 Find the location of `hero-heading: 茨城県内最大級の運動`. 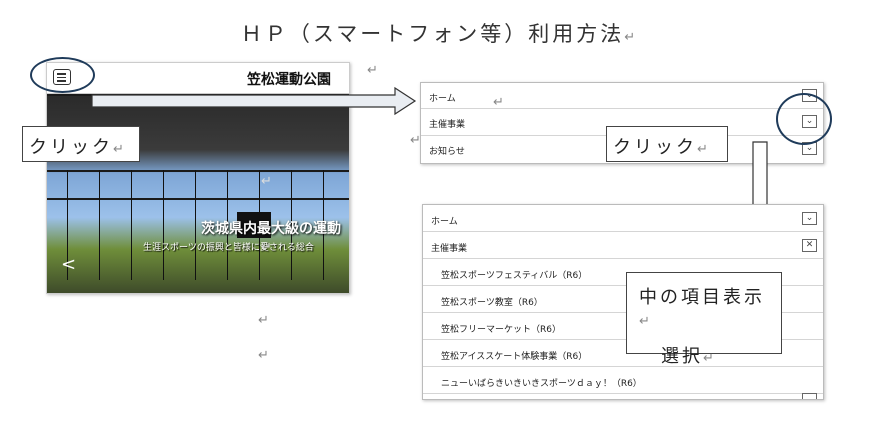

hero-heading: 茨城県内最大級の運動 is located at coordinates (271, 229).